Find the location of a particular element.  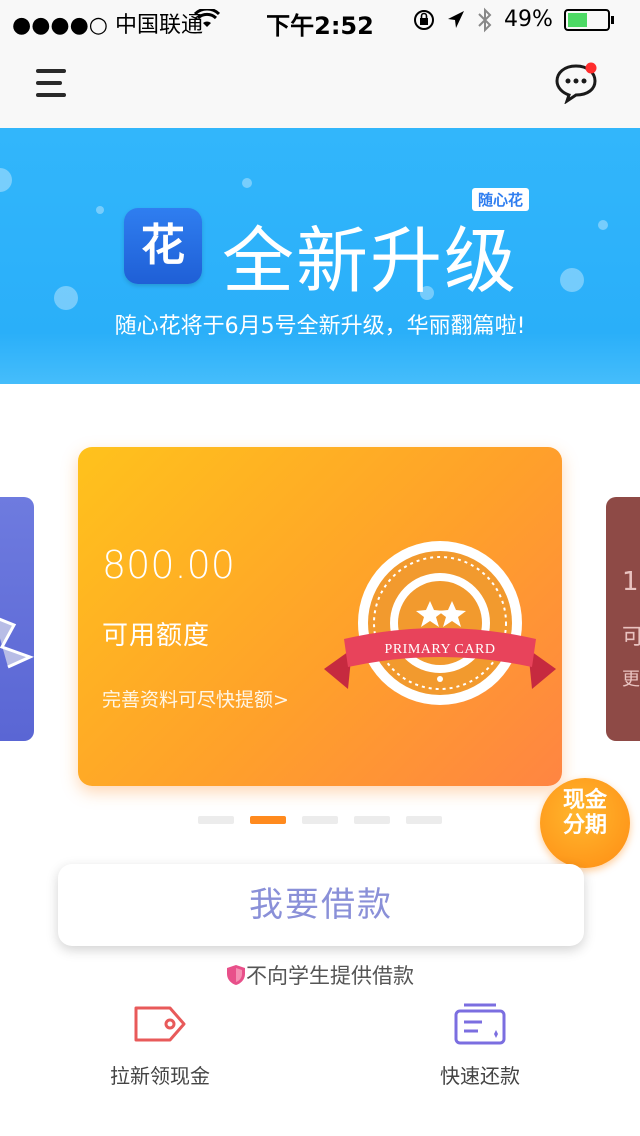

cash-badge-line2: 分期 is located at coordinates (584, 825).